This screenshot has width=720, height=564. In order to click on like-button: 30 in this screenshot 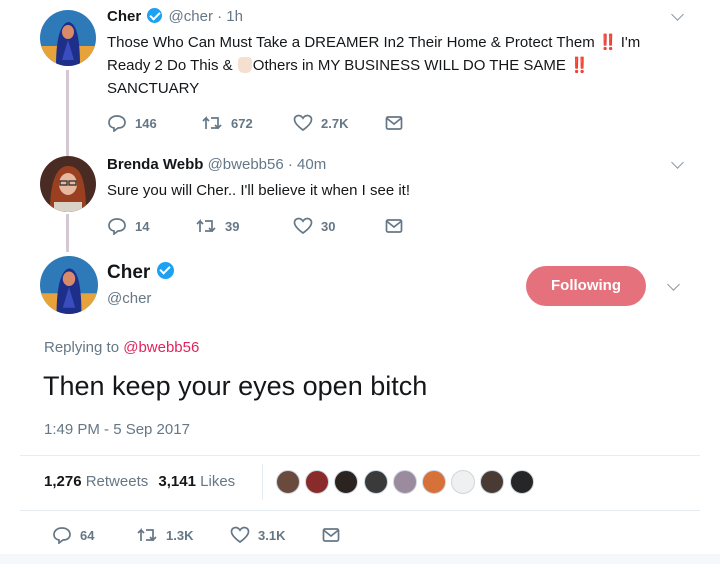, I will do `click(314, 226)`.